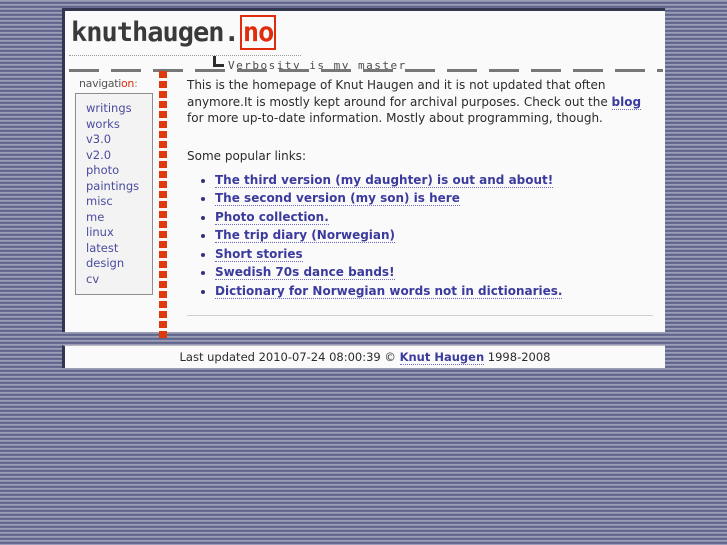 This screenshot has height=545, width=727. Describe the element at coordinates (100, 83) in the screenshot. I see `sidebar-title-main: navigati` at that location.